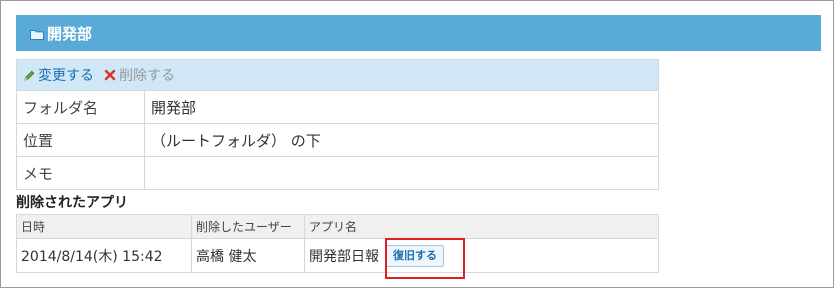 The width and height of the screenshot is (834, 288). What do you see at coordinates (481, 226) in the screenshot?
I see `column-header: アプリ名` at bounding box center [481, 226].